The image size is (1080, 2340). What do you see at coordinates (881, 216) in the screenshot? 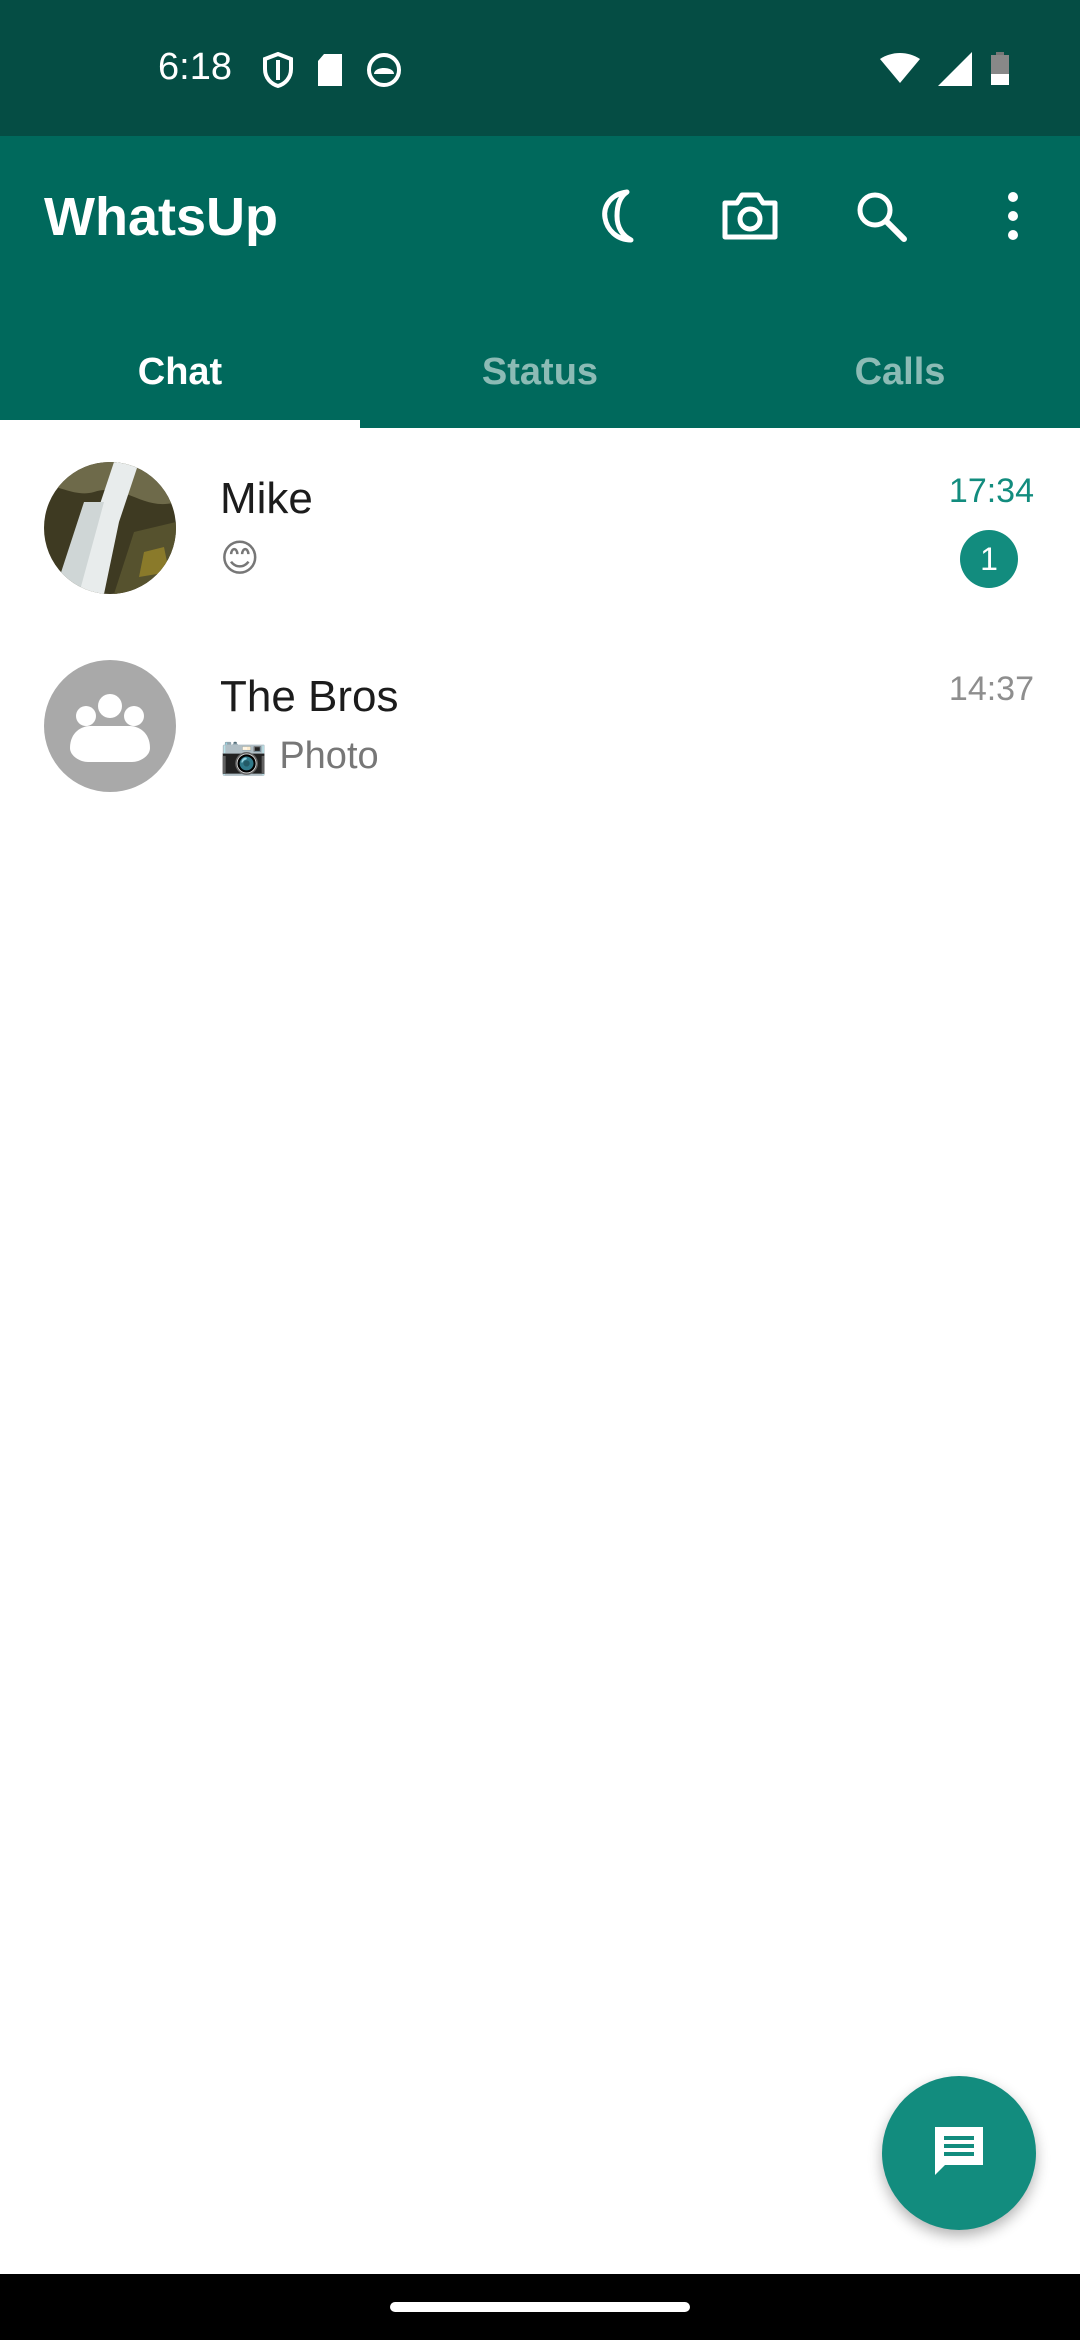
I see `search-icon` at bounding box center [881, 216].